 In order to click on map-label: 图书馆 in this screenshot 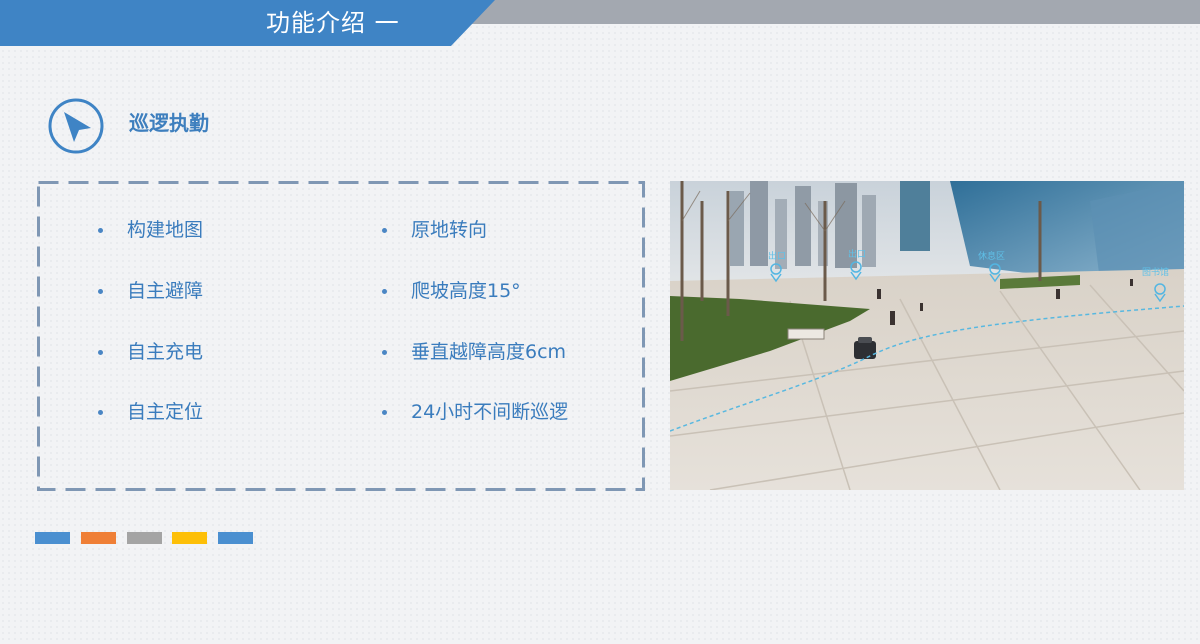, I will do `click(1155, 272)`.